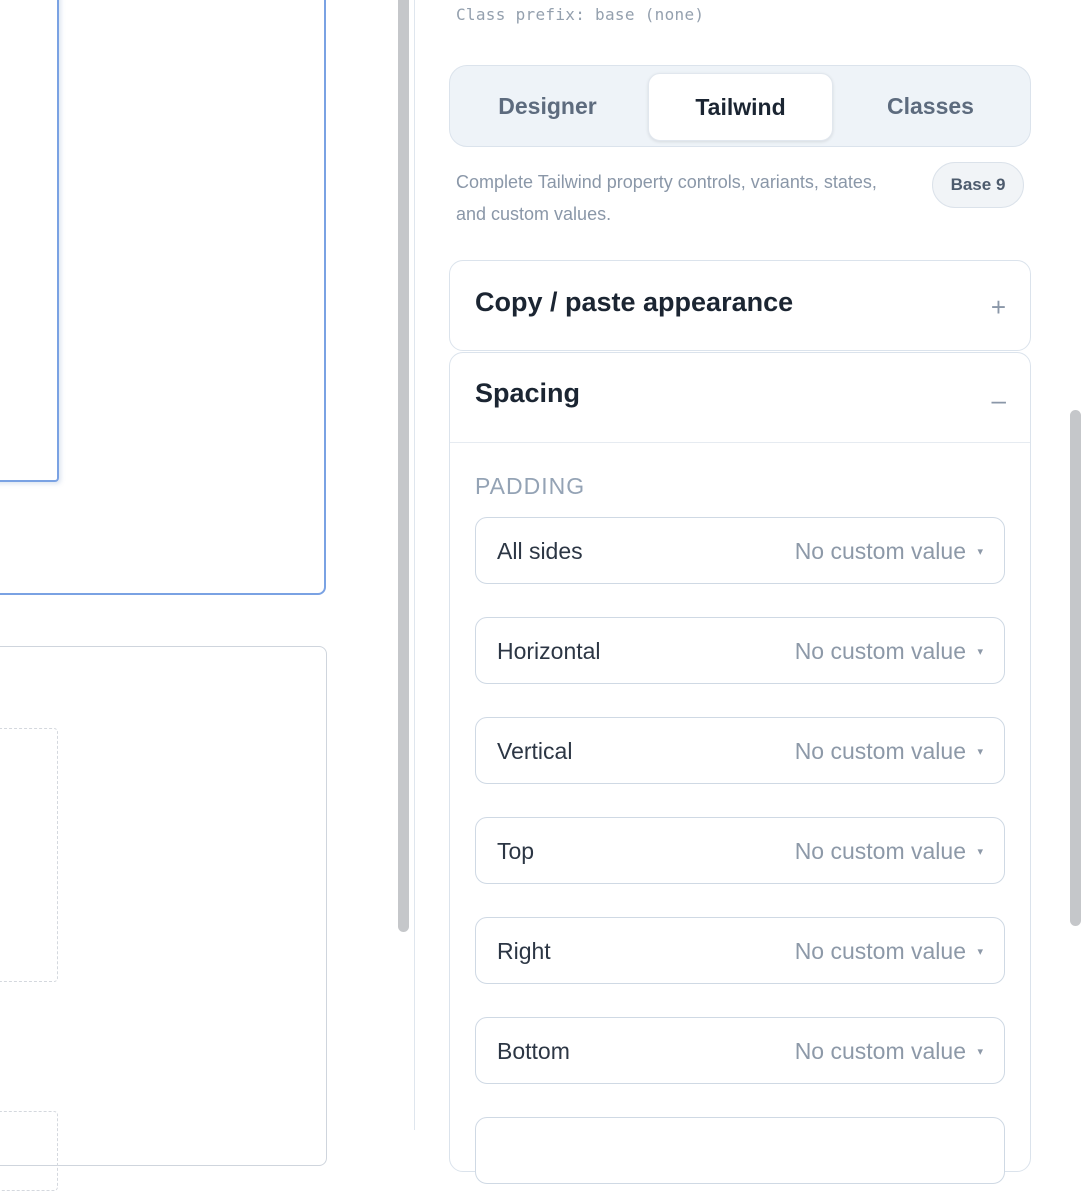  What do you see at coordinates (530, 486) in the screenshot?
I see `padding-group-label: PADDING` at bounding box center [530, 486].